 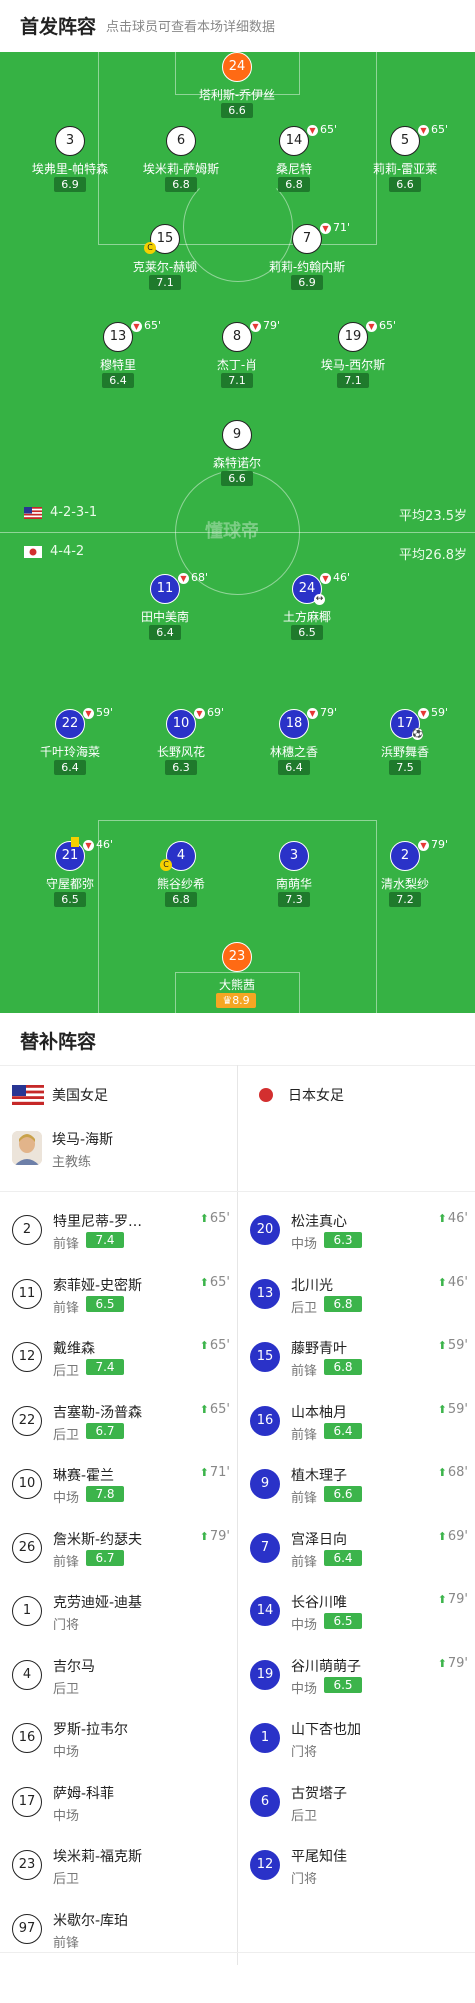 What do you see at coordinates (265, 1738) in the screenshot?
I see `sub-number: 1` at bounding box center [265, 1738].